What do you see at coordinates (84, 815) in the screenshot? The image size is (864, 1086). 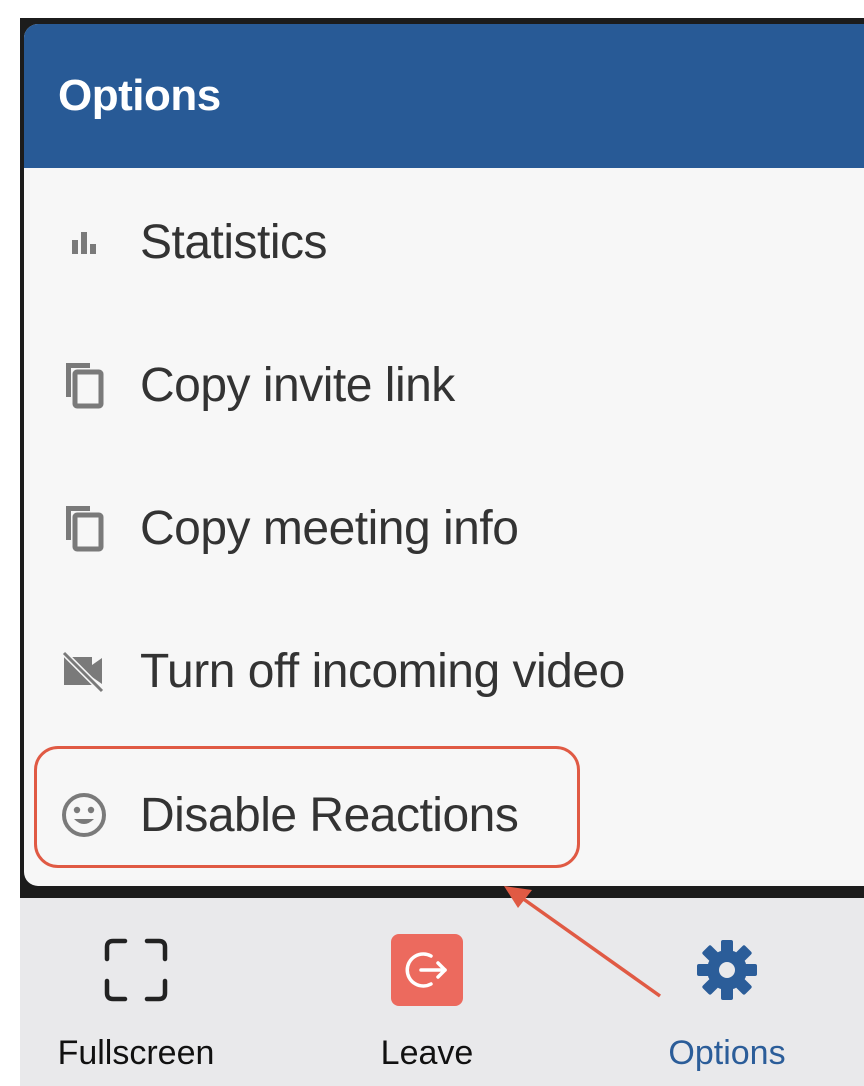 I see `smiley-icon` at bounding box center [84, 815].